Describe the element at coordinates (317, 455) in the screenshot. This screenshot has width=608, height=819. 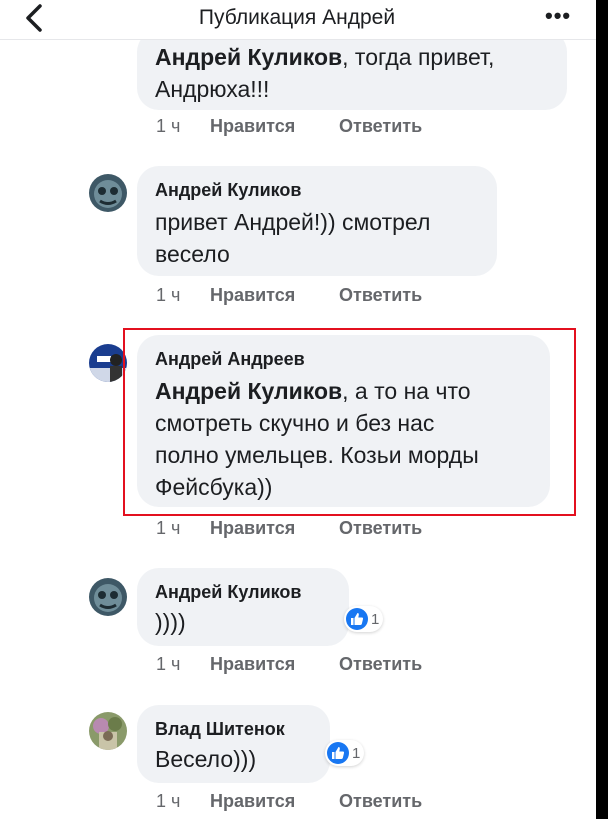
I see `comment-text-line: полно умельцев. Козьи морды` at that location.